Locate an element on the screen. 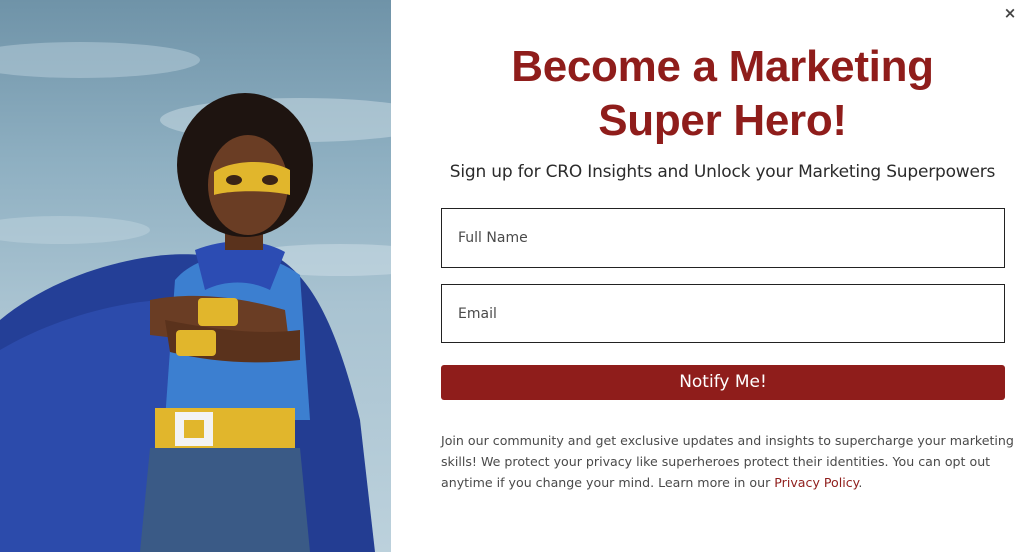 Image resolution: width=1024 pixels, height=552 pixels. privacy-policy-link: Privacy Policy is located at coordinates (816, 482).